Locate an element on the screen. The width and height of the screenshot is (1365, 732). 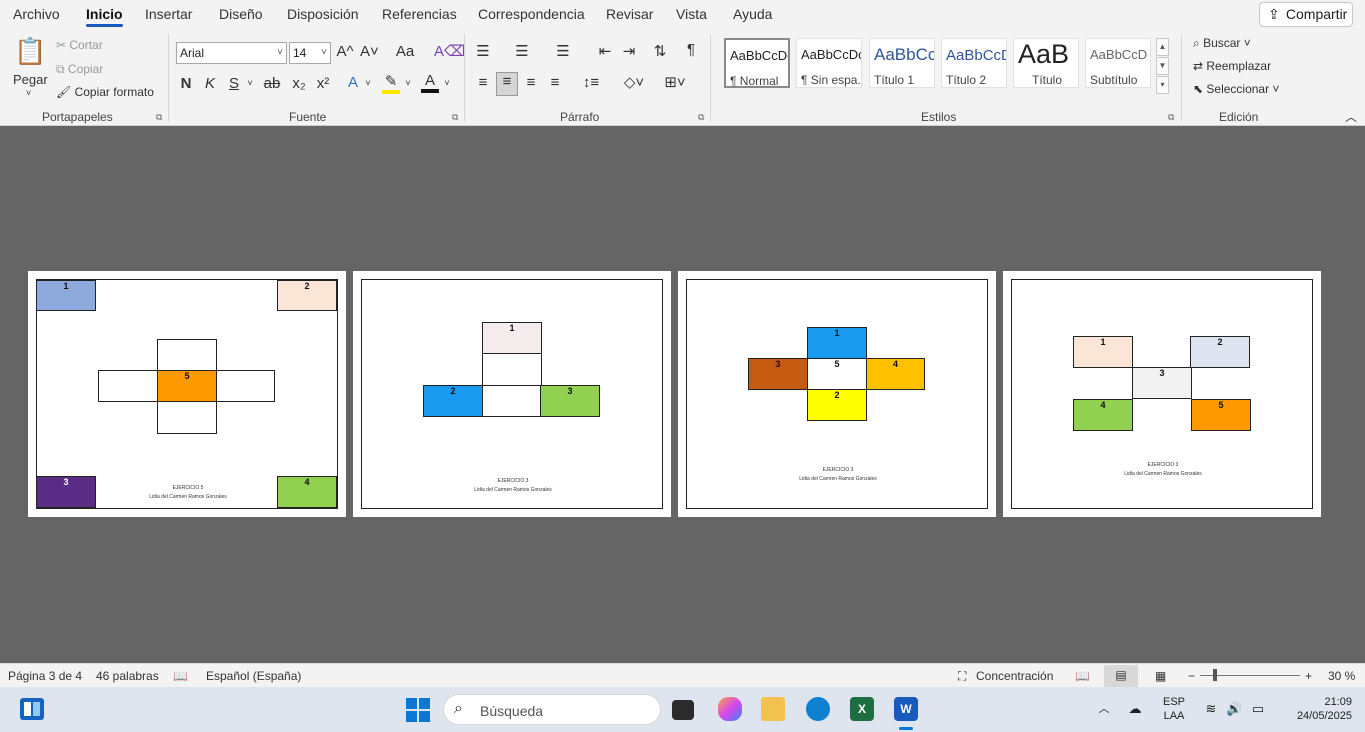
zoom-level: 30 % is located at coordinates (1341, 676).